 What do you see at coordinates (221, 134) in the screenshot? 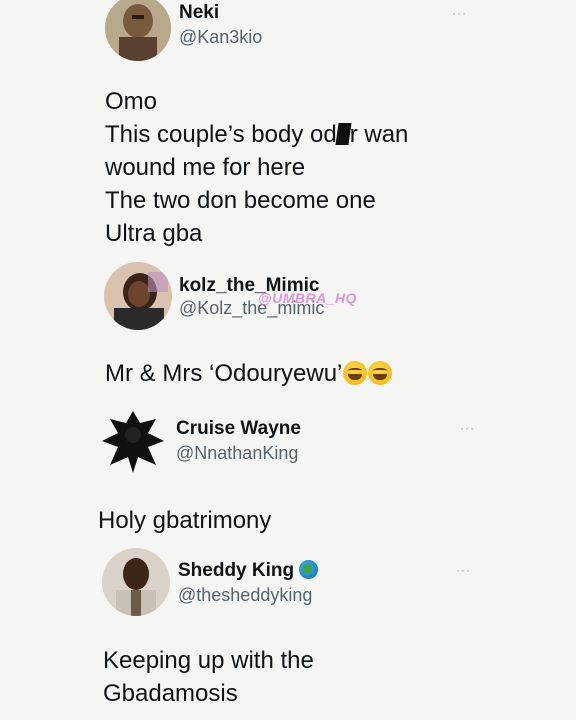
I see `tweet-text-fragment: This couple’s body od` at bounding box center [221, 134].